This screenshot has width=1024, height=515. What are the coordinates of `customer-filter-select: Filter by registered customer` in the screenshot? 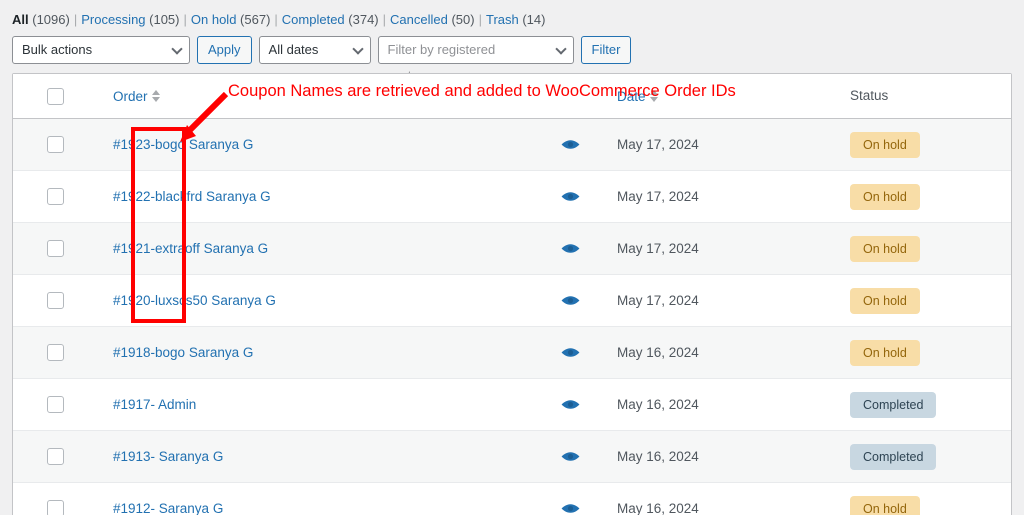 It's located at (475, 59).